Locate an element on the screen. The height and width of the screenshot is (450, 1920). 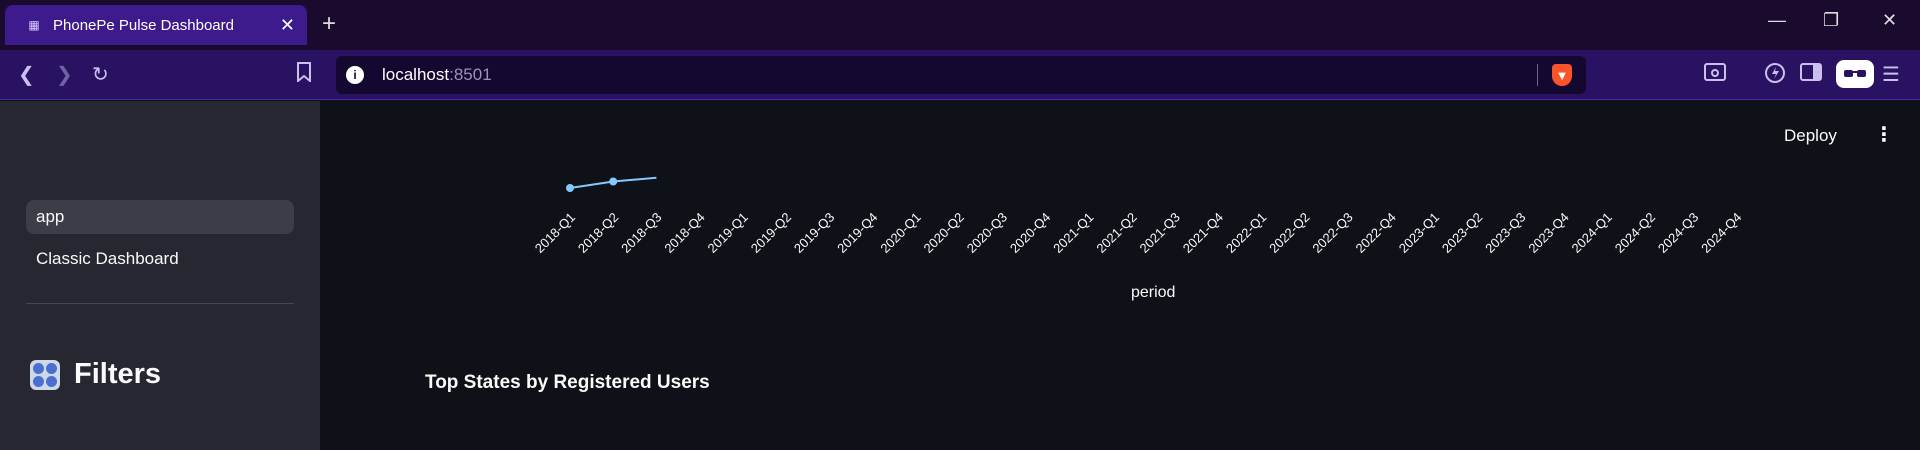
minimize-icon: — is located at coordinates (1777, 20).